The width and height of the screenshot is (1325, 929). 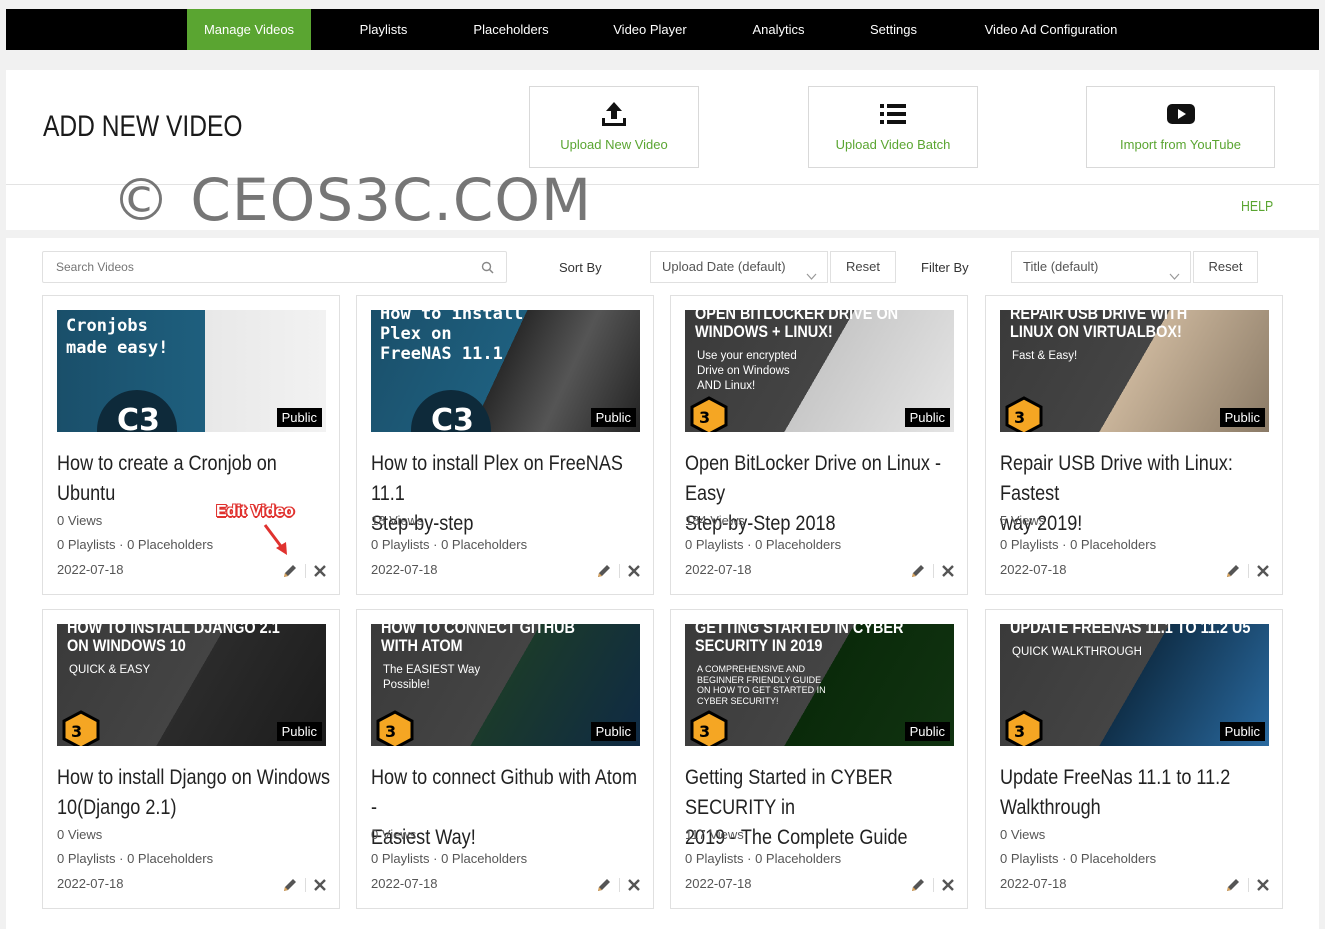 I want to click on video-title: Update FreeNas 11.1 to 11.2 Walkthrough, so click(x=1137, y=793).